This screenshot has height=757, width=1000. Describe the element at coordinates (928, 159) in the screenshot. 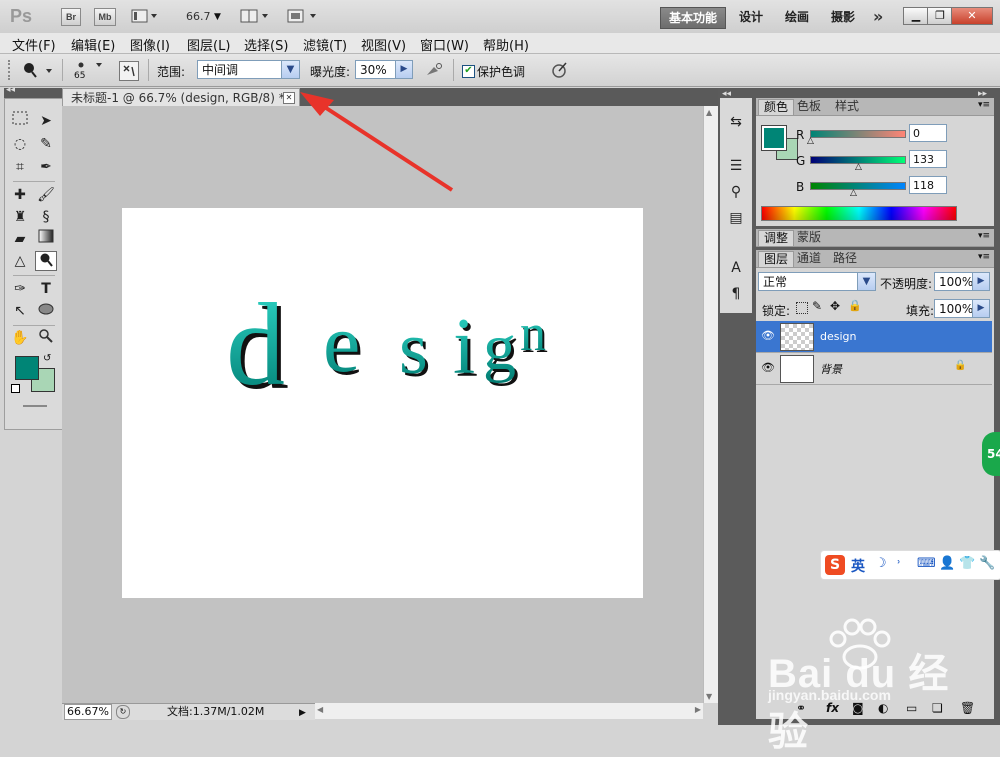

I see `g-value: 133` at that location.